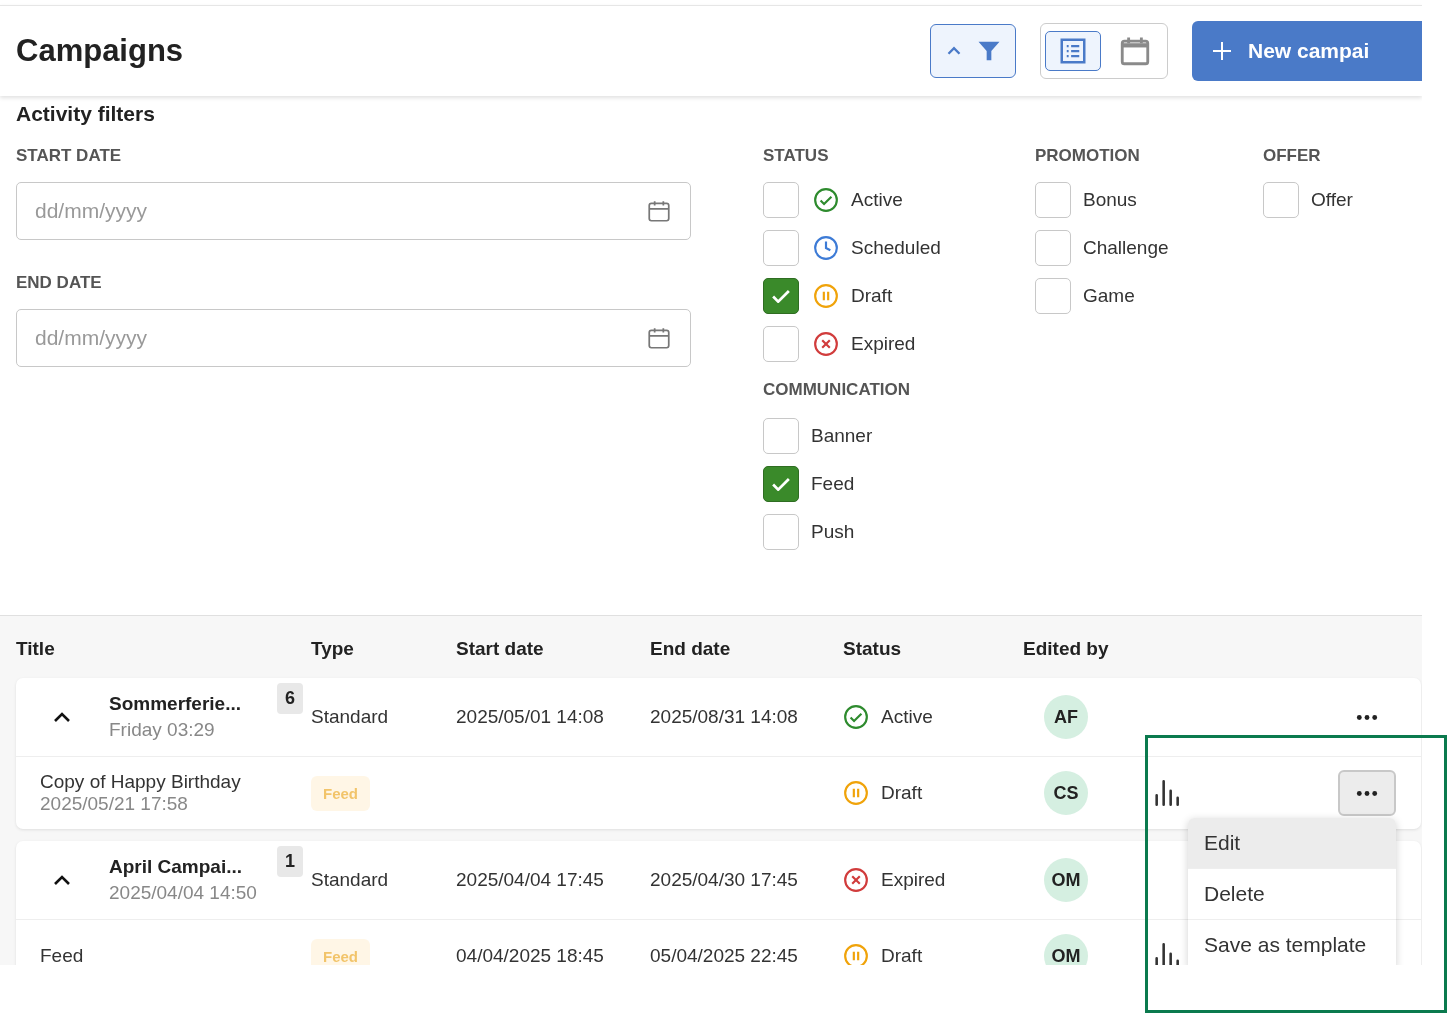 Image resolution: width=1448 pixels, height=1013 pixels. What do you see at coordinates (1332, 200) in the screenshot?
I see `option-label: Offer` at bounding box center [1332, 200].